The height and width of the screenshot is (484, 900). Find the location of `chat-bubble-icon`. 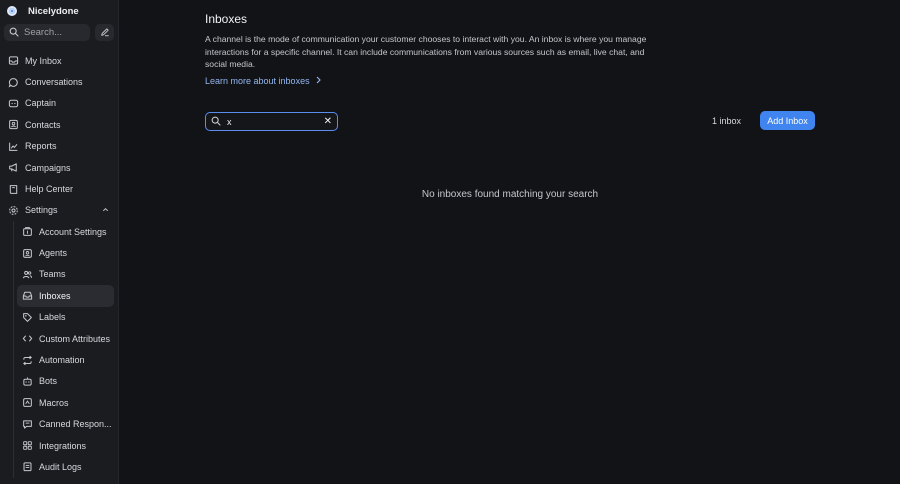

chat-bubble-icon is located at coordinates (13, 82).